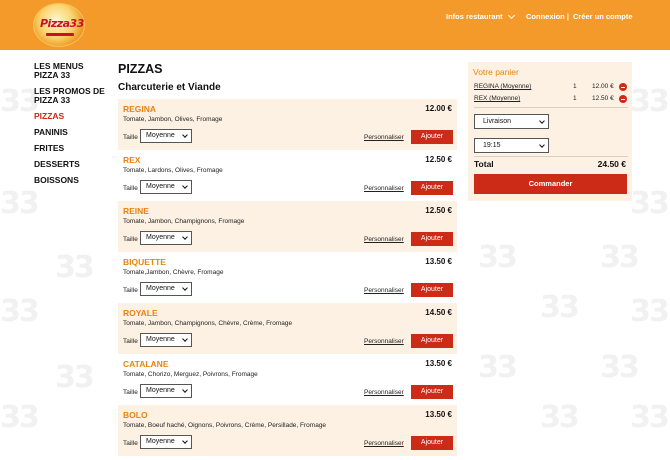 The height and width of the screenshot is (460, 670). What do you see at coordinates (72, 148) in the screenshot?
I see `sidebar-item-frites: FRITES` at bounding box center [72, 148].